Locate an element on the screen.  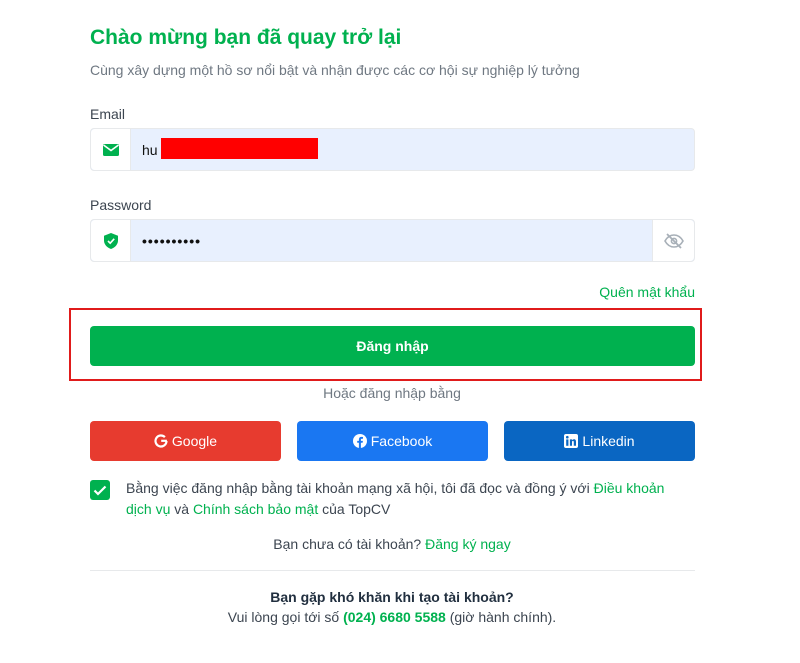
password-input: •••••••••• is located at coordinates (391, 240).